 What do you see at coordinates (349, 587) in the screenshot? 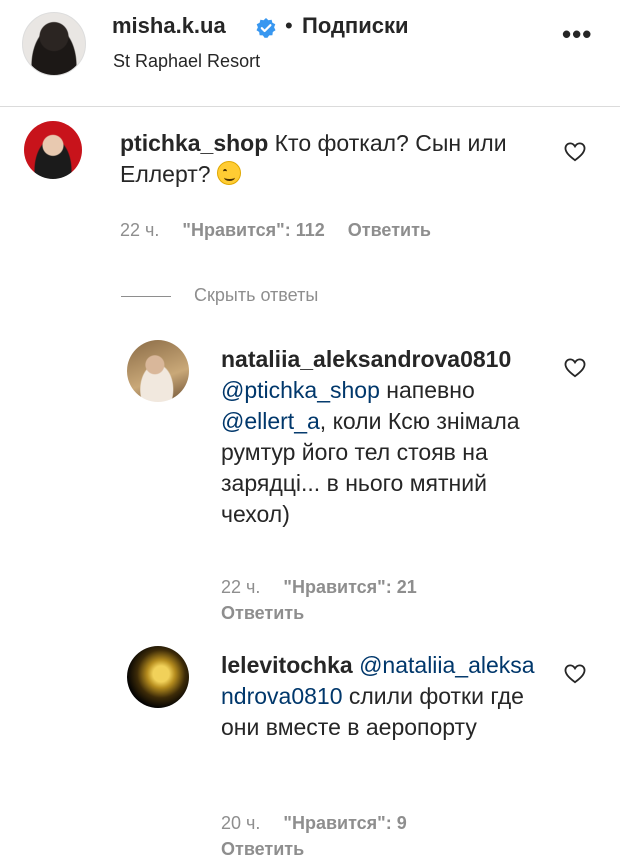
I see `comment-likes: "Нравится": 21` at bounding box center [349, 587].